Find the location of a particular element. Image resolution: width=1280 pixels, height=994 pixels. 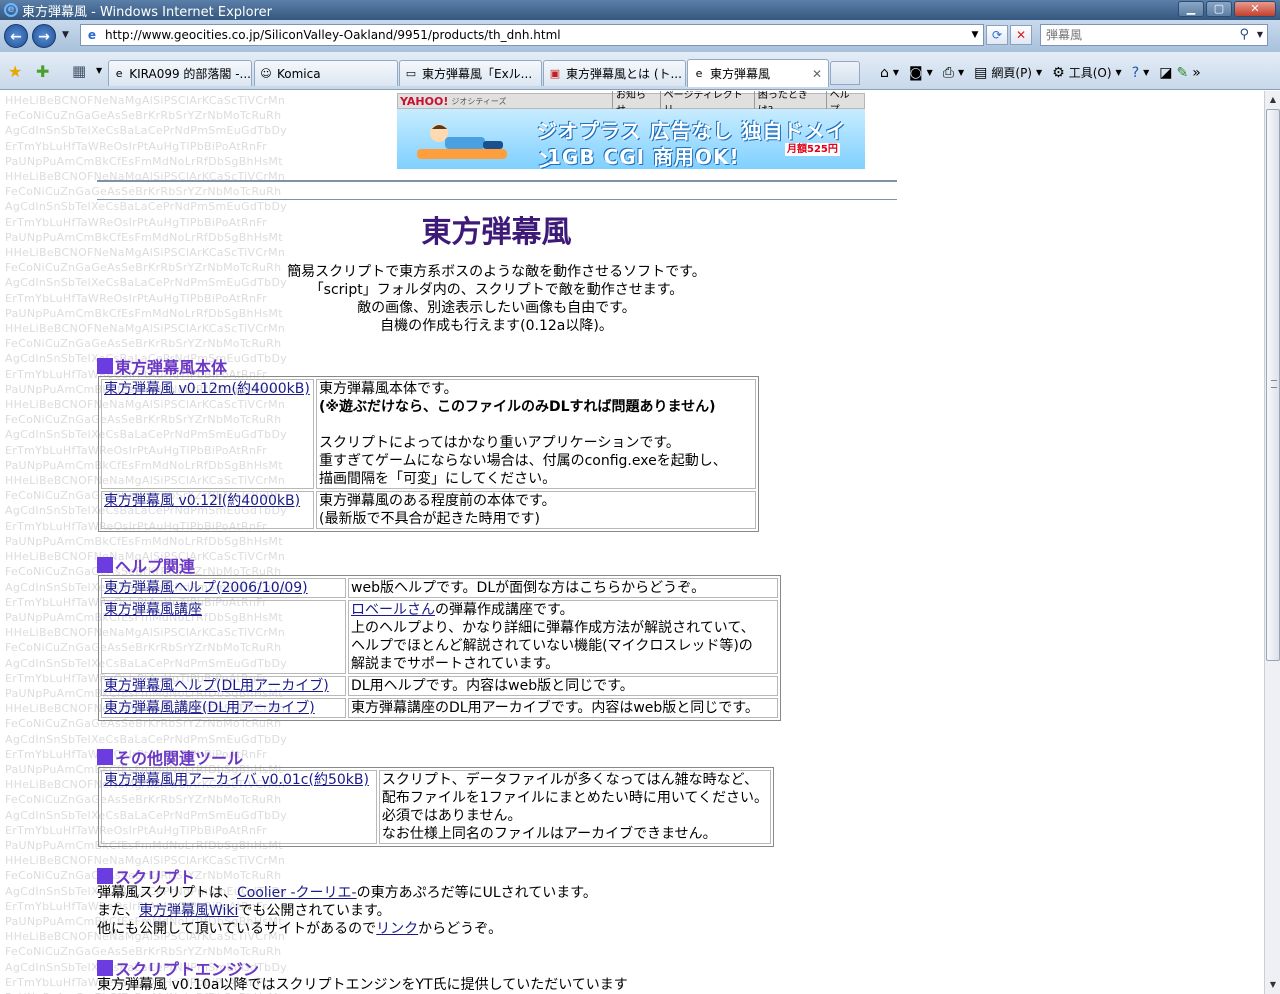

refresh-button: ⟳ is located at coordinates (997, 35).